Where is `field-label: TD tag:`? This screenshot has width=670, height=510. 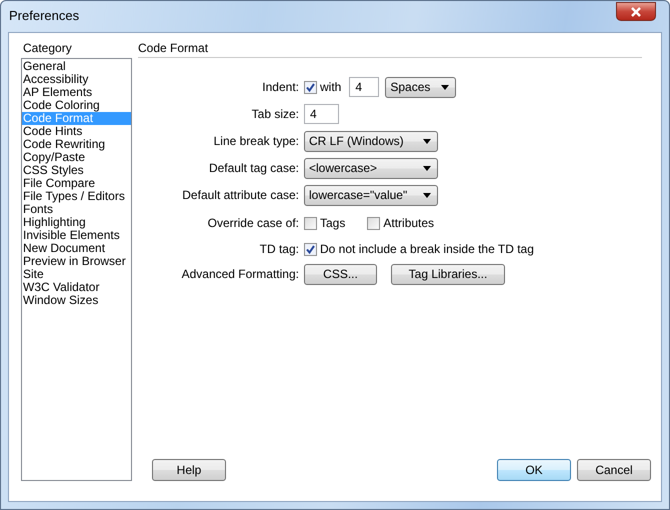
field-label: TD tag: is located at coordinates (279, 249).